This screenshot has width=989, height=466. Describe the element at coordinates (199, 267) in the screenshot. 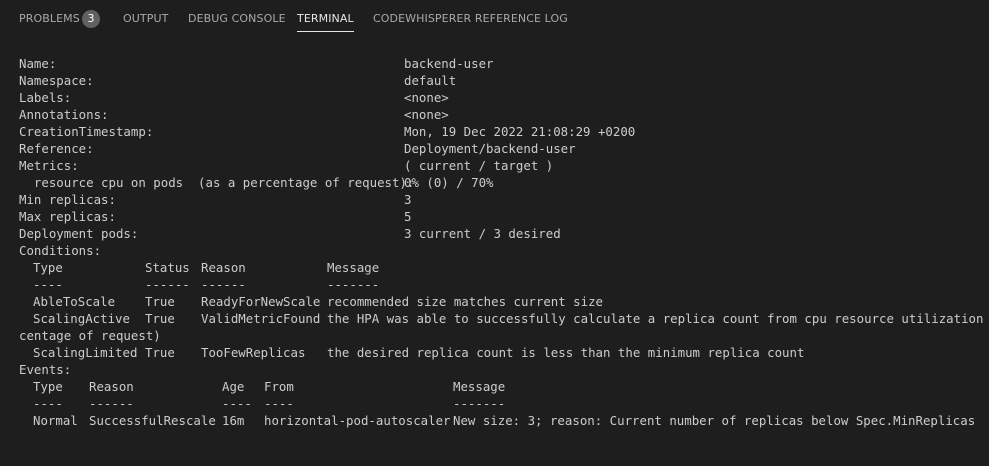

I see `conditions-header-row: Type Status Reason Message` at that location.